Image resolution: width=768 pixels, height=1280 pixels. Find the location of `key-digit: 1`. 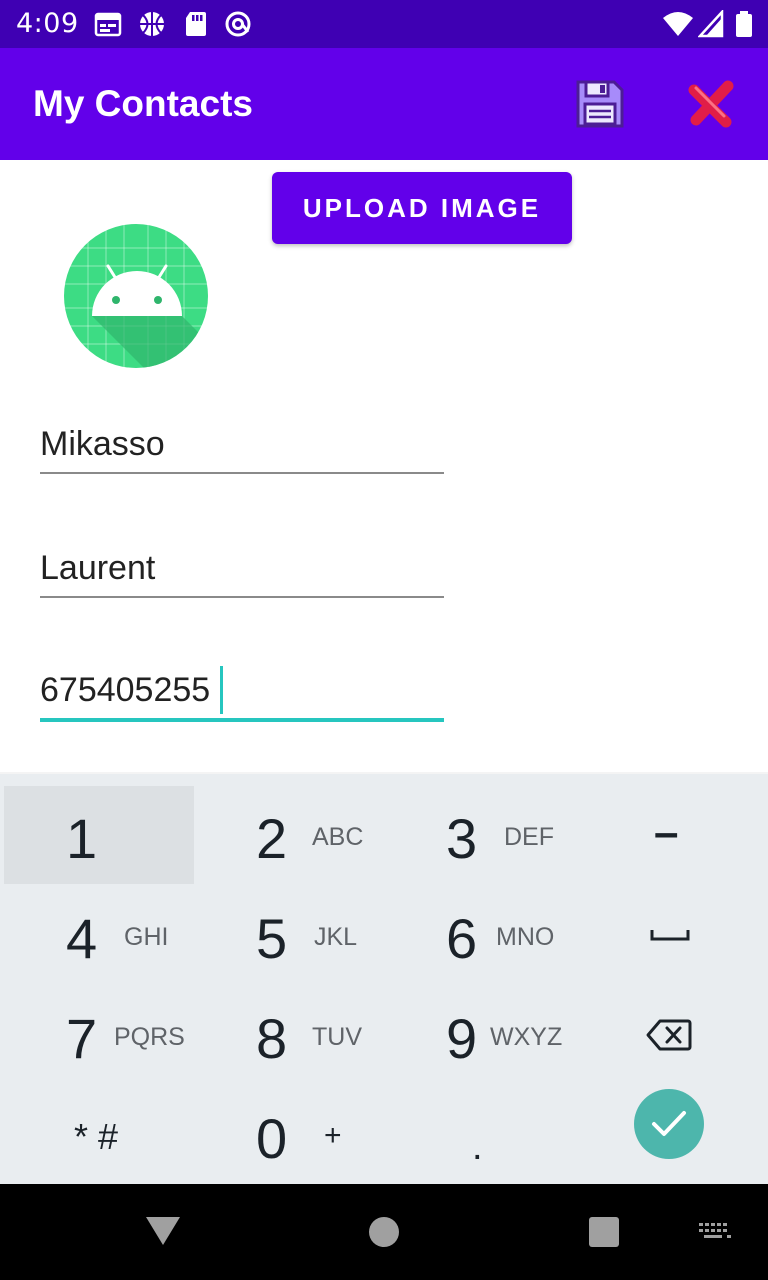

key-digit: 1 is located at coordinates (82, 838).